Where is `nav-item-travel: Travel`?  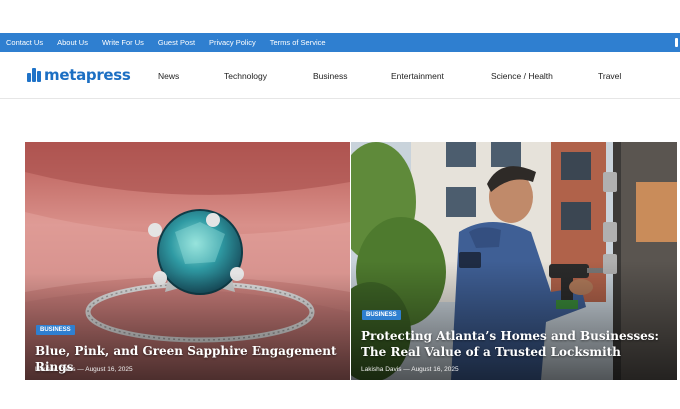
nav-item-travel: Travel is located at coordinates (609, 76).